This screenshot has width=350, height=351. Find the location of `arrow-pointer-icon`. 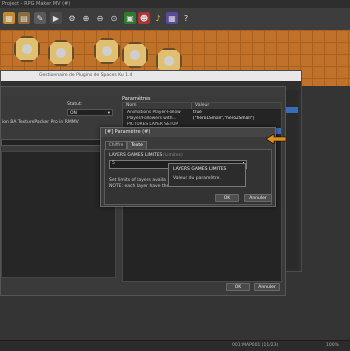

arrow-pointer-icon is located at coordinates (276, 139).